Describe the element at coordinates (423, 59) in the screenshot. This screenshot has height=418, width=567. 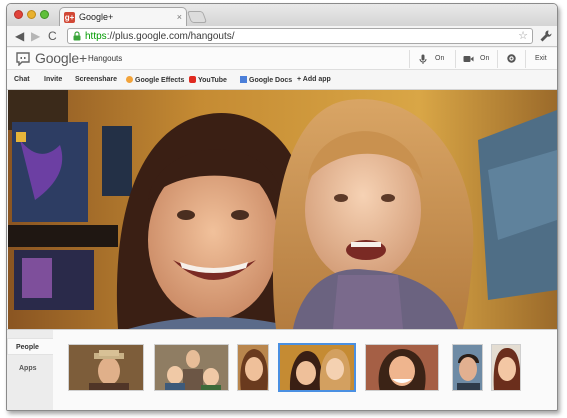
I see `microphone-icon` at that location.